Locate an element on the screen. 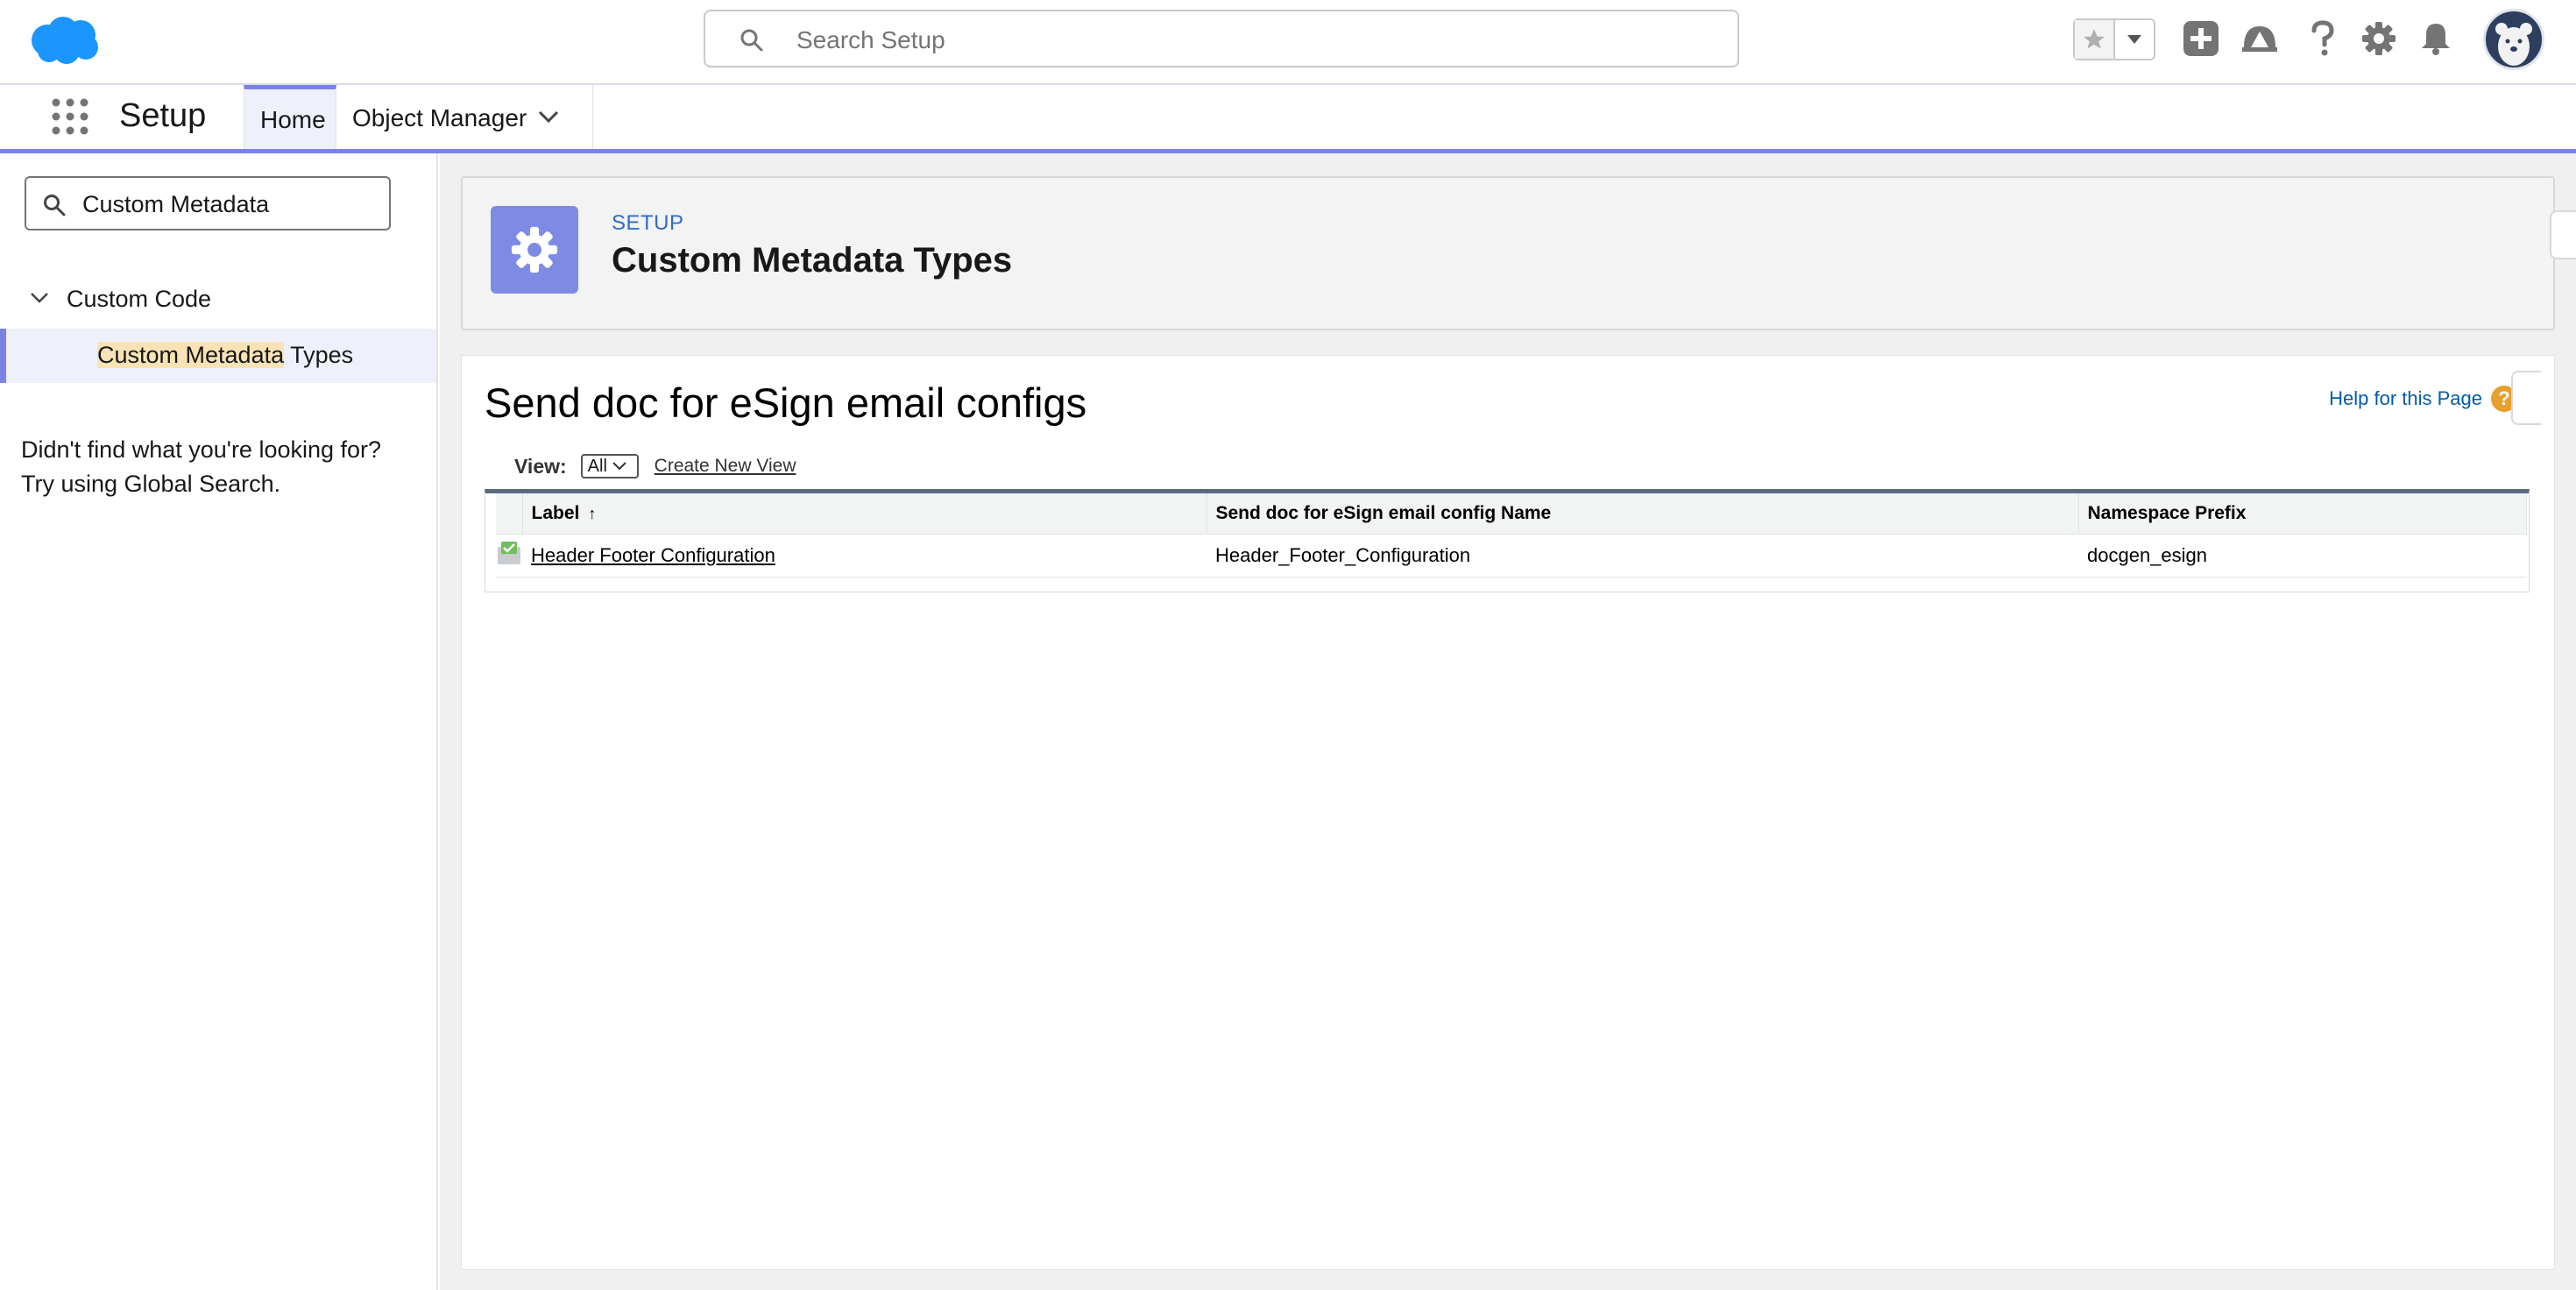 The width and height of the screenshot is (2576, 1290). setup-gear-button is located at coordinates (2379, 39).